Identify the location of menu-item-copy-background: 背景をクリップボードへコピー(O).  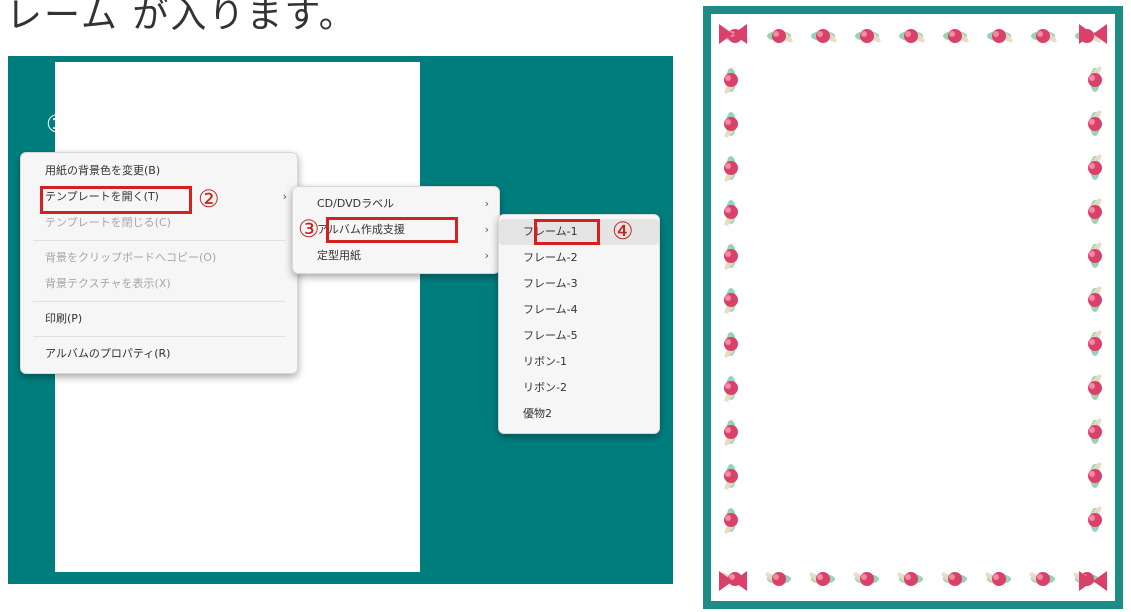
(159, 258).